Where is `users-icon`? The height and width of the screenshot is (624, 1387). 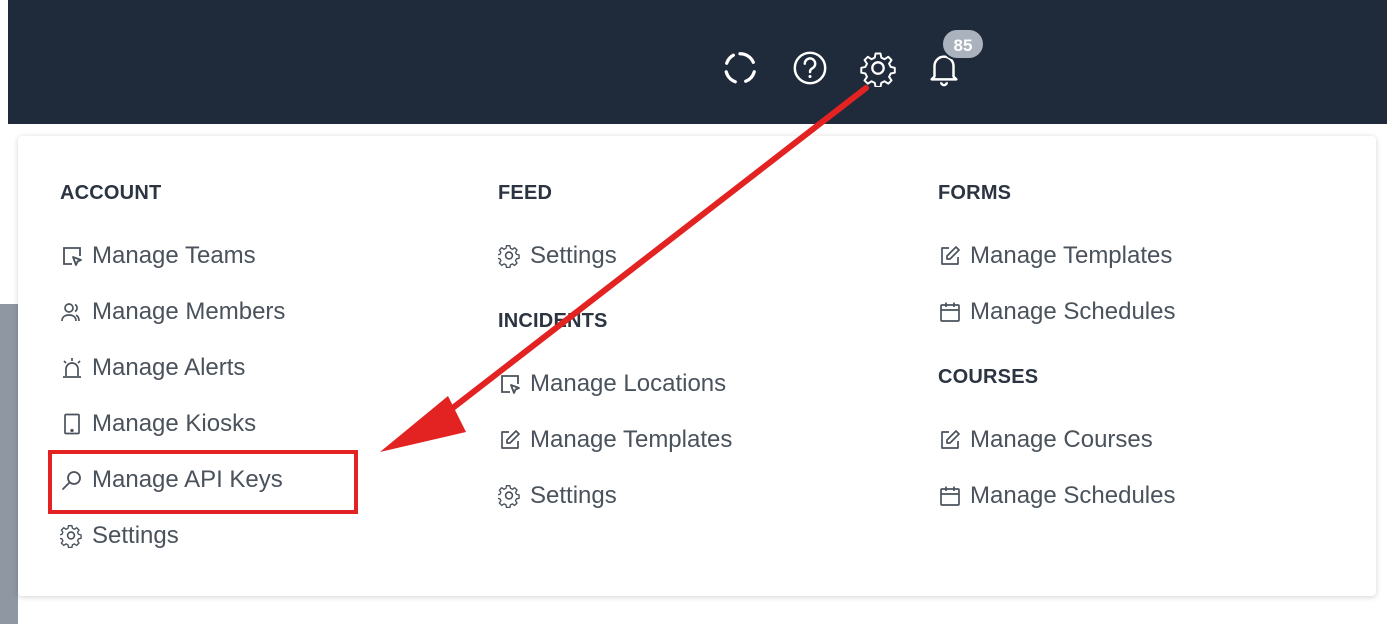 users-icon is located at coordinates (70, 312).